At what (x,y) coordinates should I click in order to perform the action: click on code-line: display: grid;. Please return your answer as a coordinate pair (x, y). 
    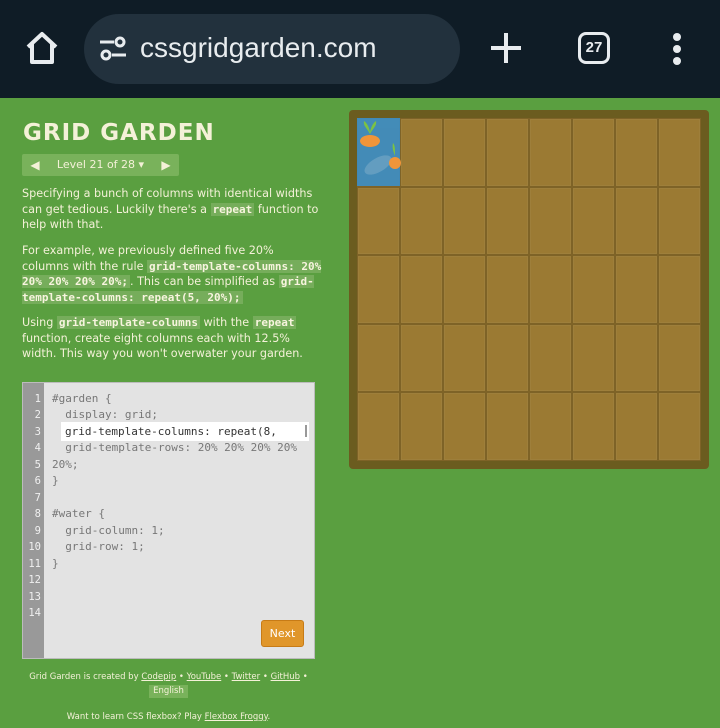
    Looking at the image, I should click on (105, 414).